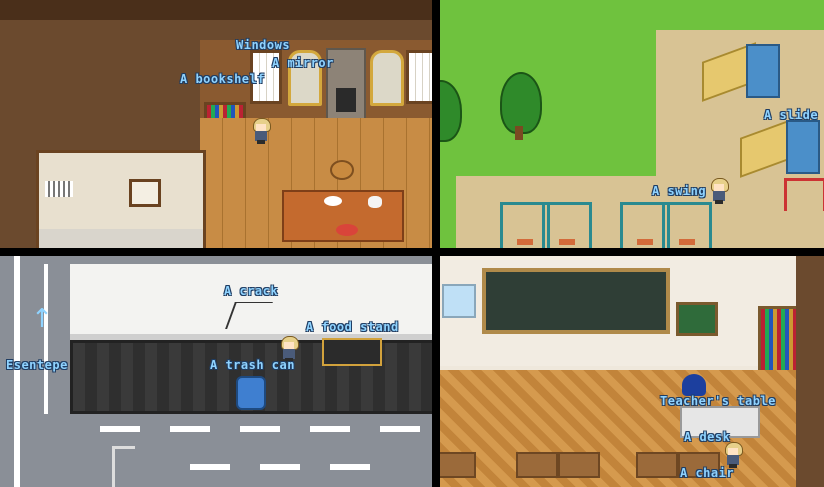 The image size is (824, 487). What do you see at coordinates (145, 193) in the screenshot?
I see `small-window` at bounding box center [145, 193].